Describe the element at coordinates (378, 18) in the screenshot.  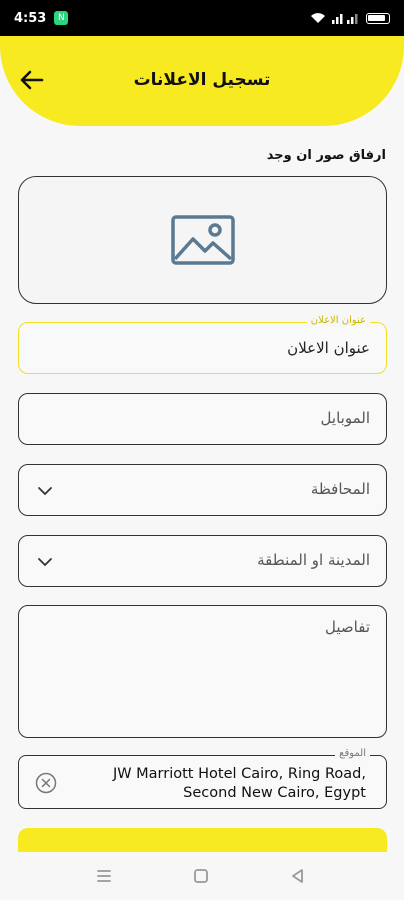
I see `battery-icon` at that location.